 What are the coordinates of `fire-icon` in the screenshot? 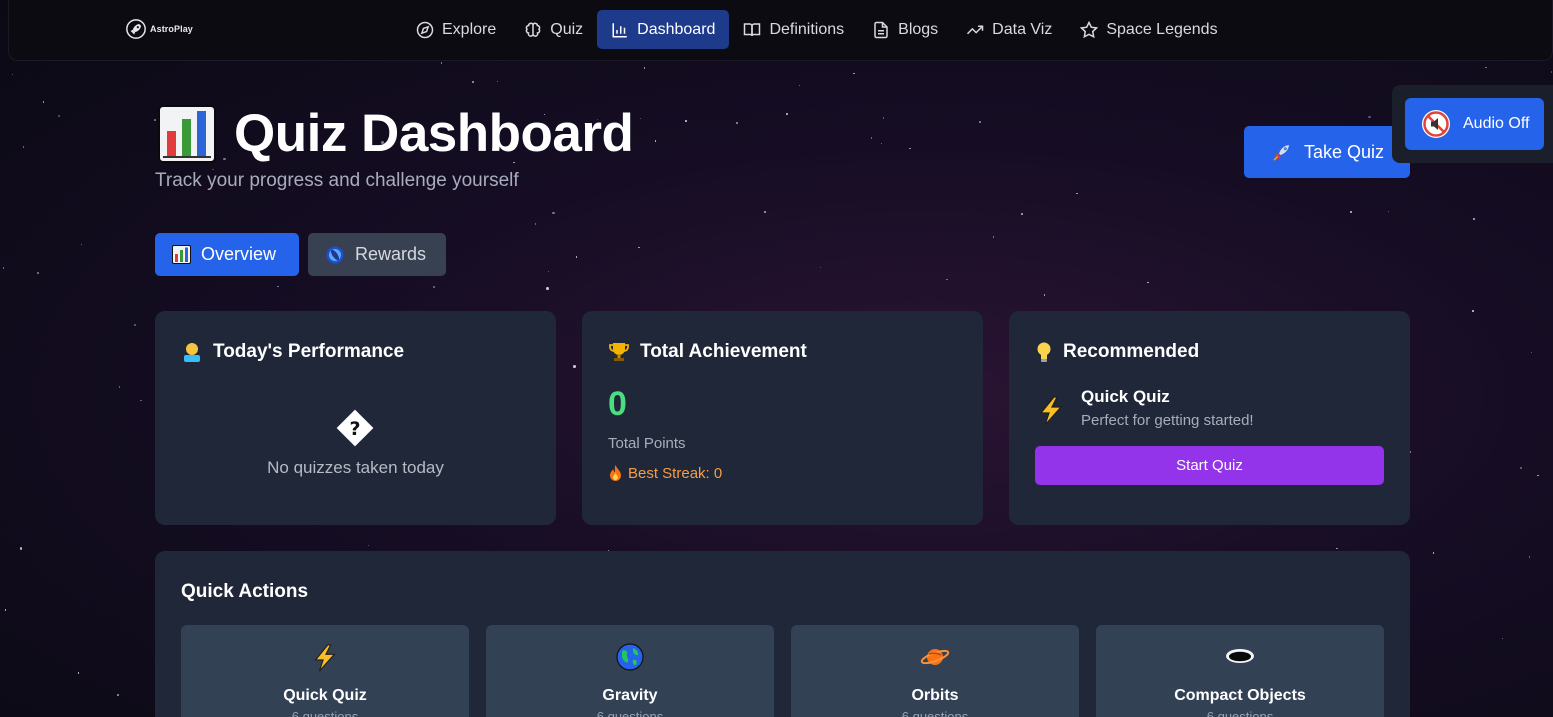 It's located at (615, 473).